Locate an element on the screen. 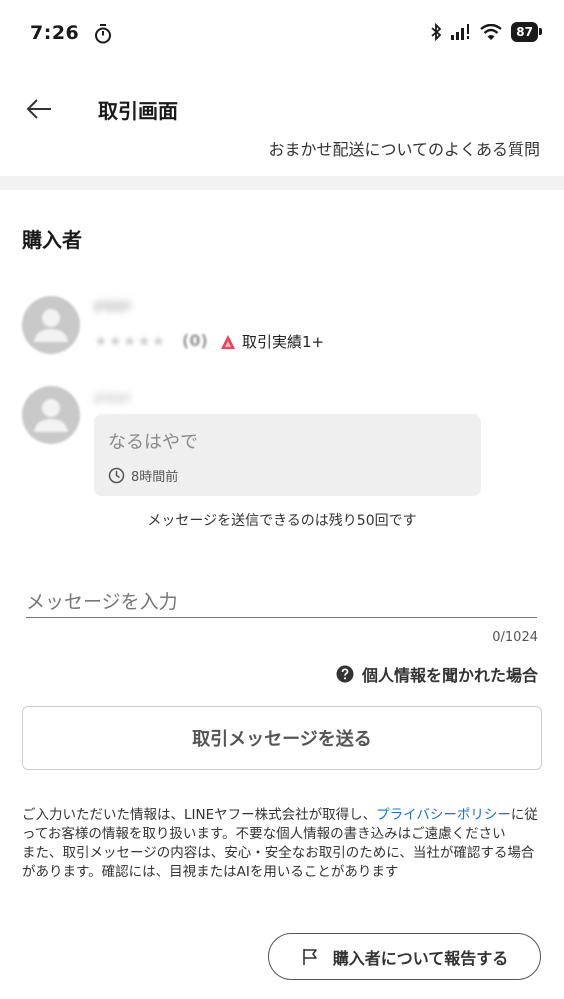 The width and height of the screenshot is (564, 999). message-bubble: なるはやで 8時間前 is located at coordinates (287, 455).